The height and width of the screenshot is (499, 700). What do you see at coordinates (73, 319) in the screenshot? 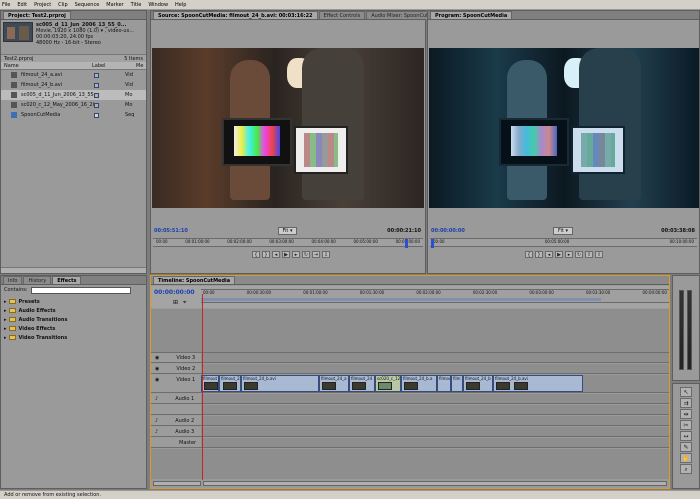
I see `list-item: ▸ Audio Transitions` at bounding box center [73, 319].